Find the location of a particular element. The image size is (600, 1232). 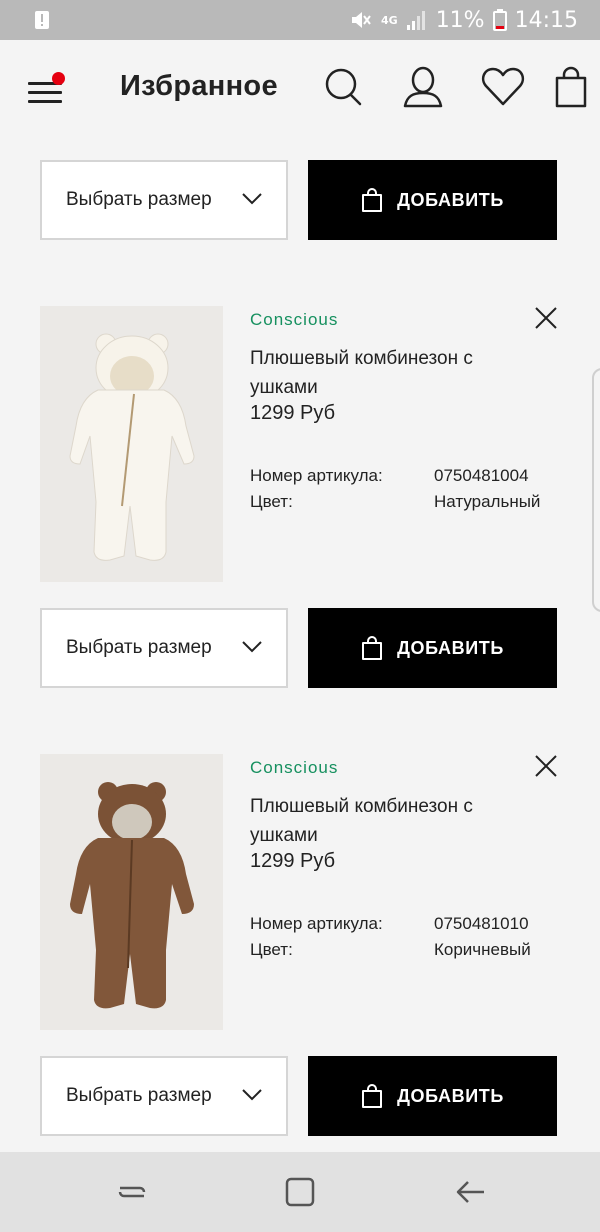

mute-icon is located at coordinates (361, 20).